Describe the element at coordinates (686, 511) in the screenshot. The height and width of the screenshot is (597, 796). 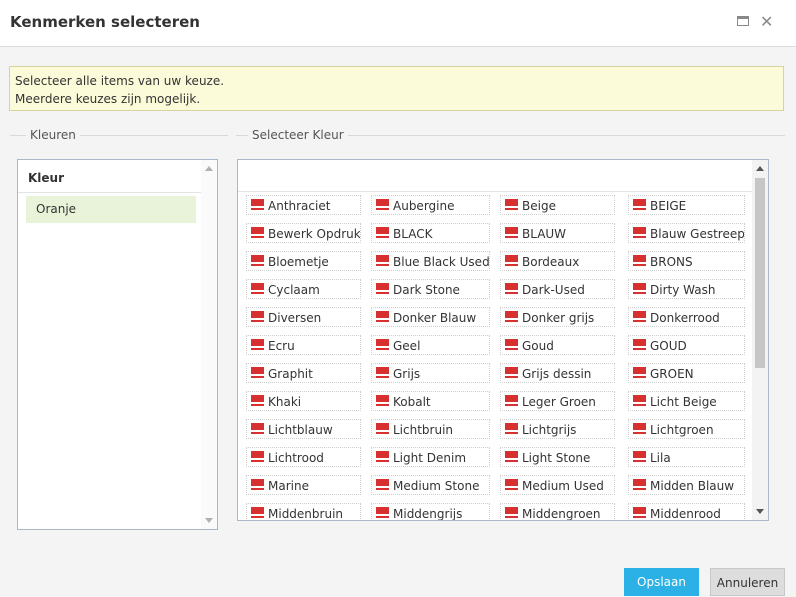
I see `color-option: Middenrood` at that location.